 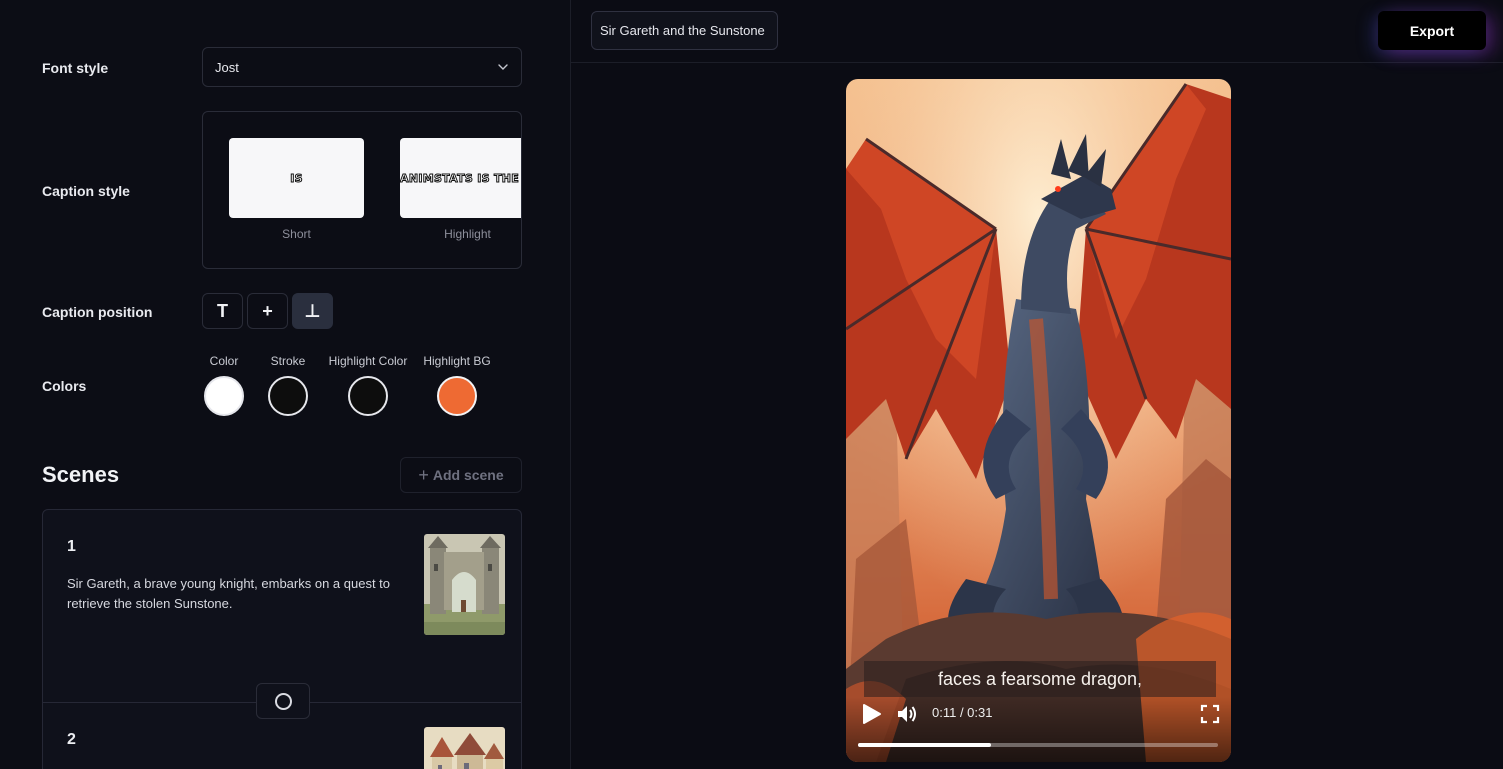 I want to click on caption-style-highlight-label: Highlight, so click(x=467, y=234).